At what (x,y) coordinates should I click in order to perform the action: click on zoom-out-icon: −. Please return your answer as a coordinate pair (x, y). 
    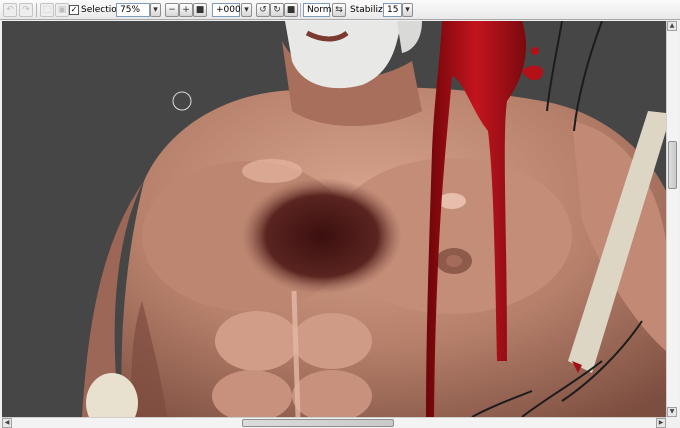
    Looking at the image, I should click on (172, 10).